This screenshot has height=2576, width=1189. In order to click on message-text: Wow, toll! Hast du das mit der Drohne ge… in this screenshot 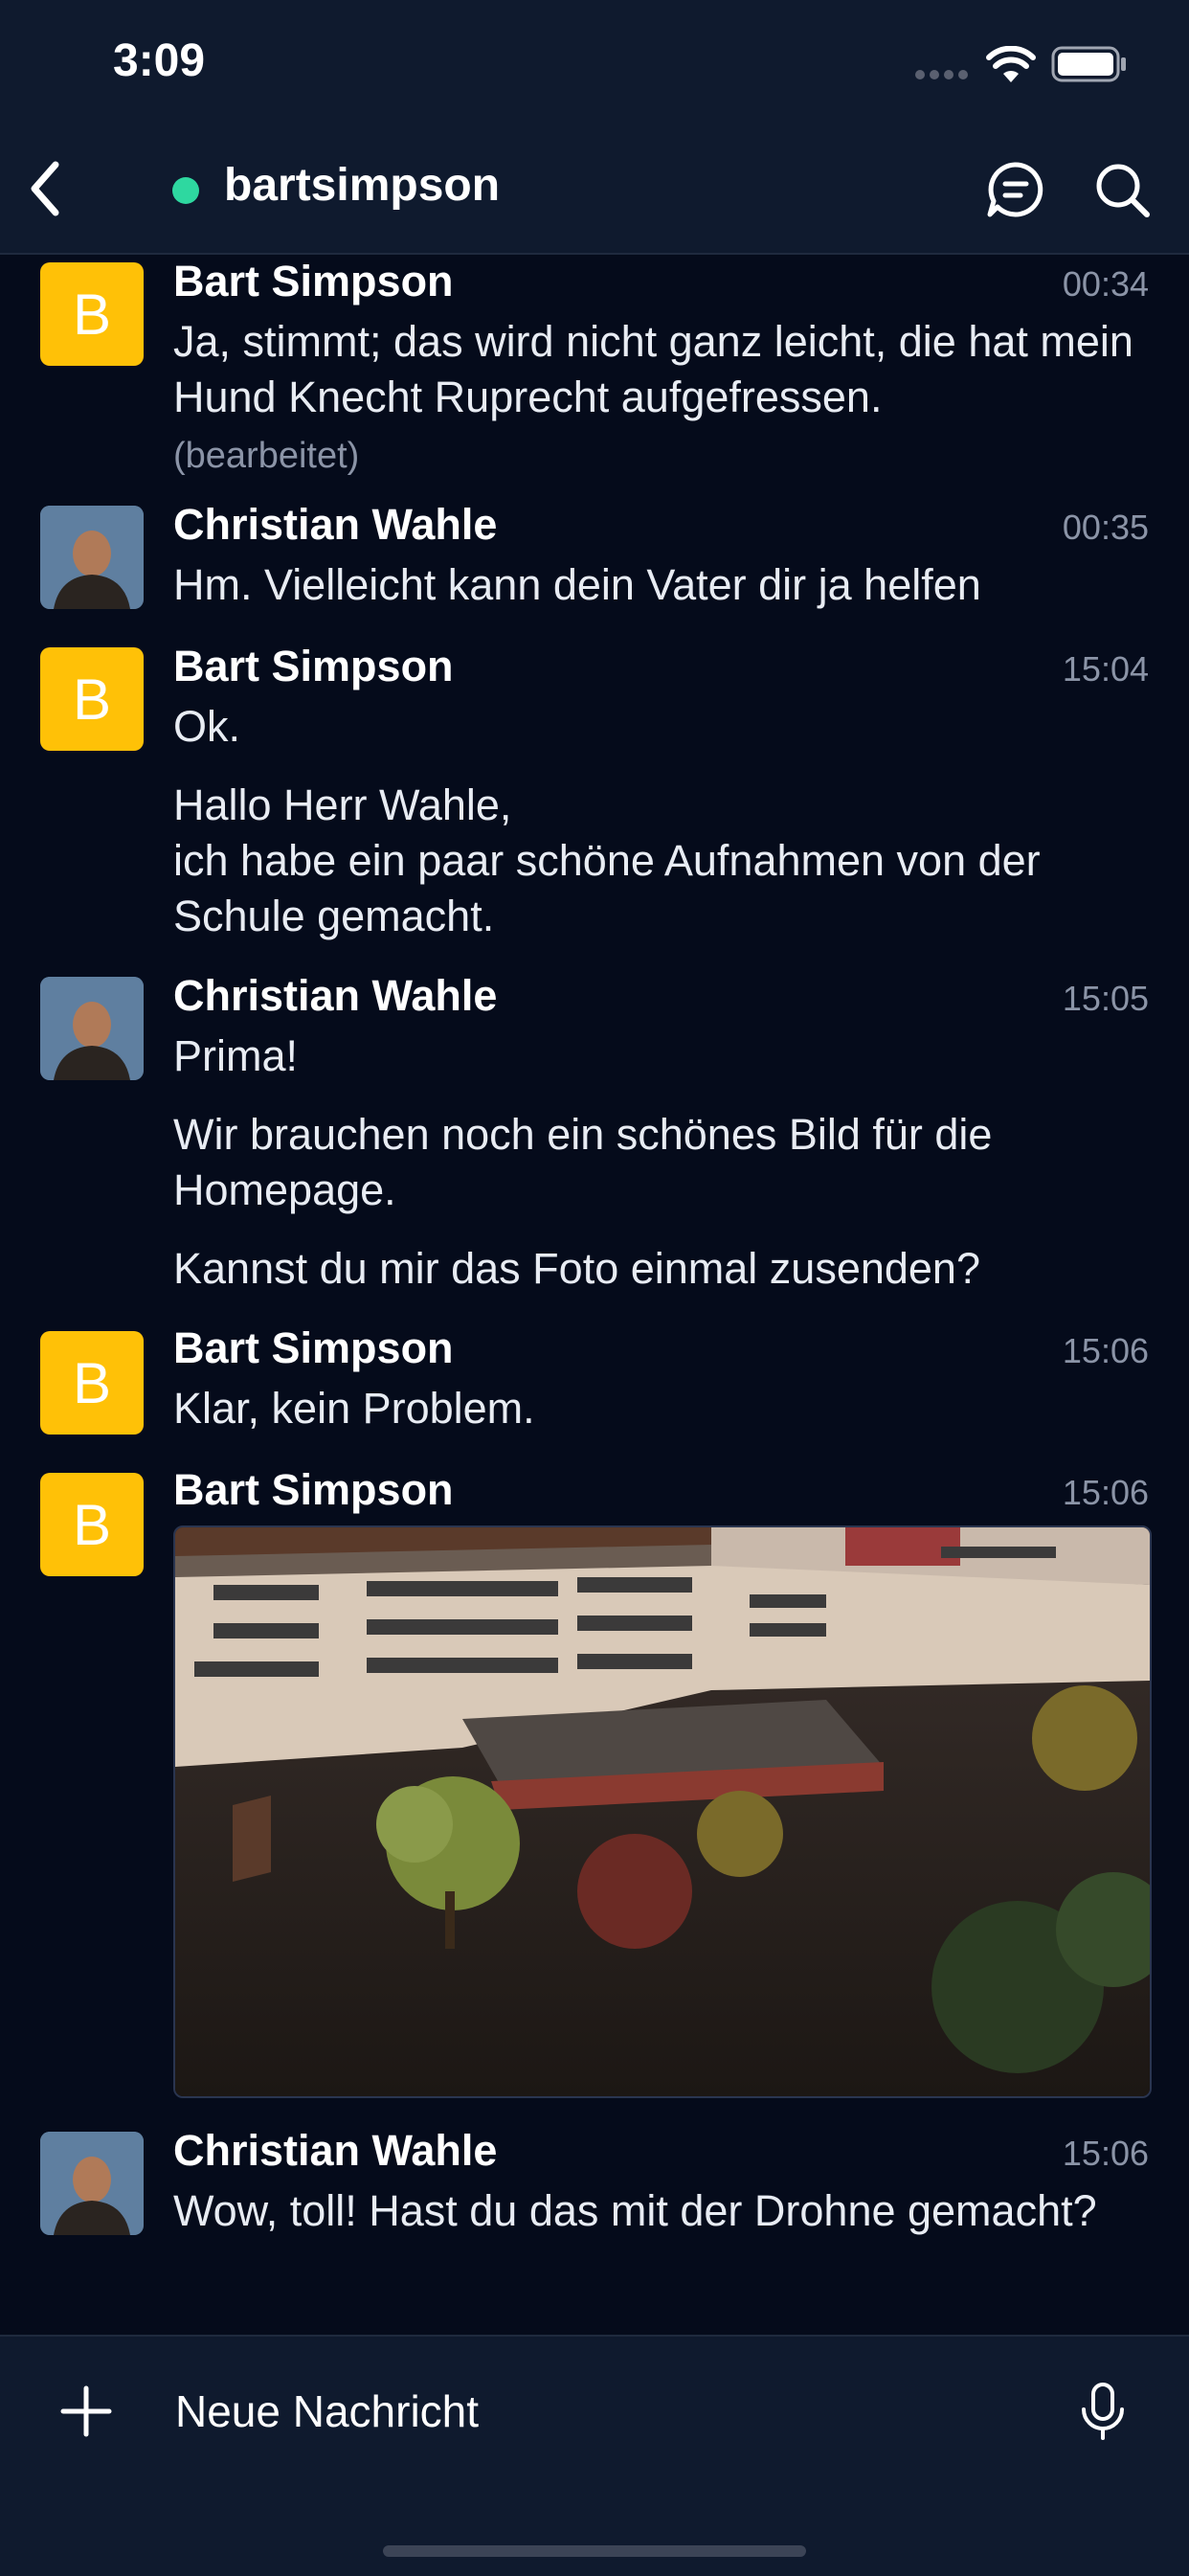, I will do `click(635, 2210)`.